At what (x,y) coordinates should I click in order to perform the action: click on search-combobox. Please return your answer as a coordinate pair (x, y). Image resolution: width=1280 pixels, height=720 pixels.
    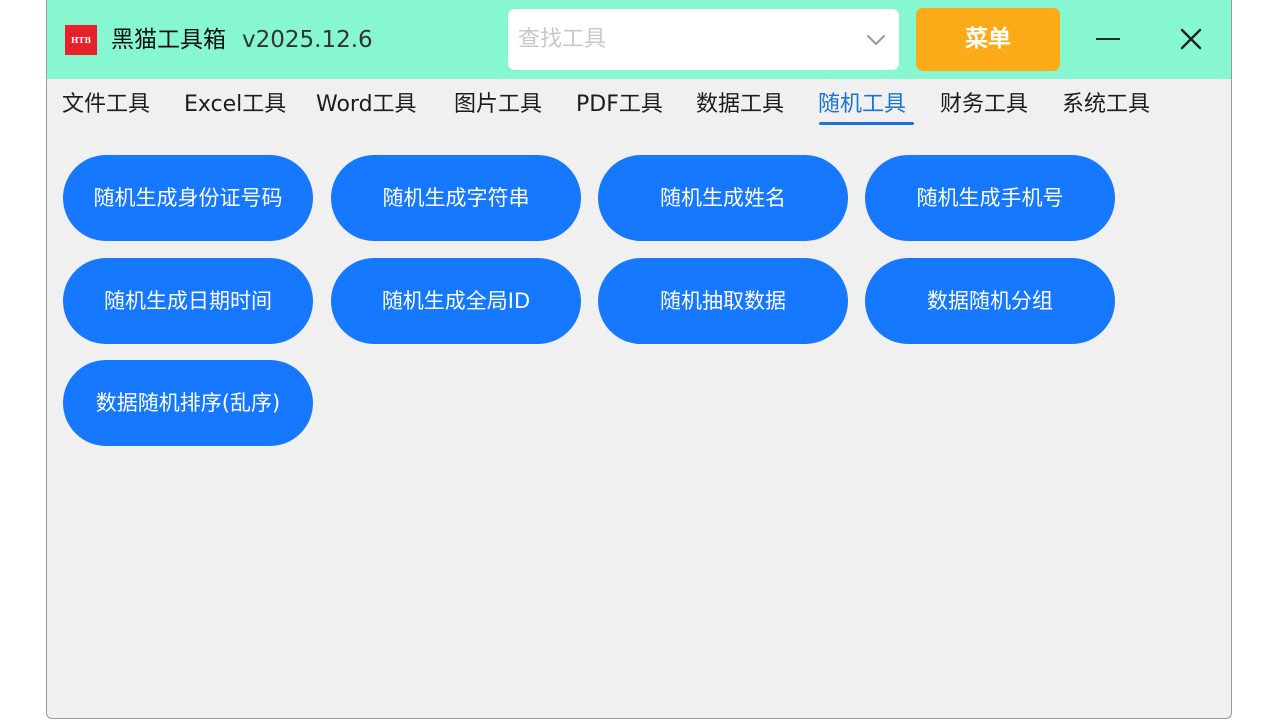
    Looking at the image, I should click on (703, 39).